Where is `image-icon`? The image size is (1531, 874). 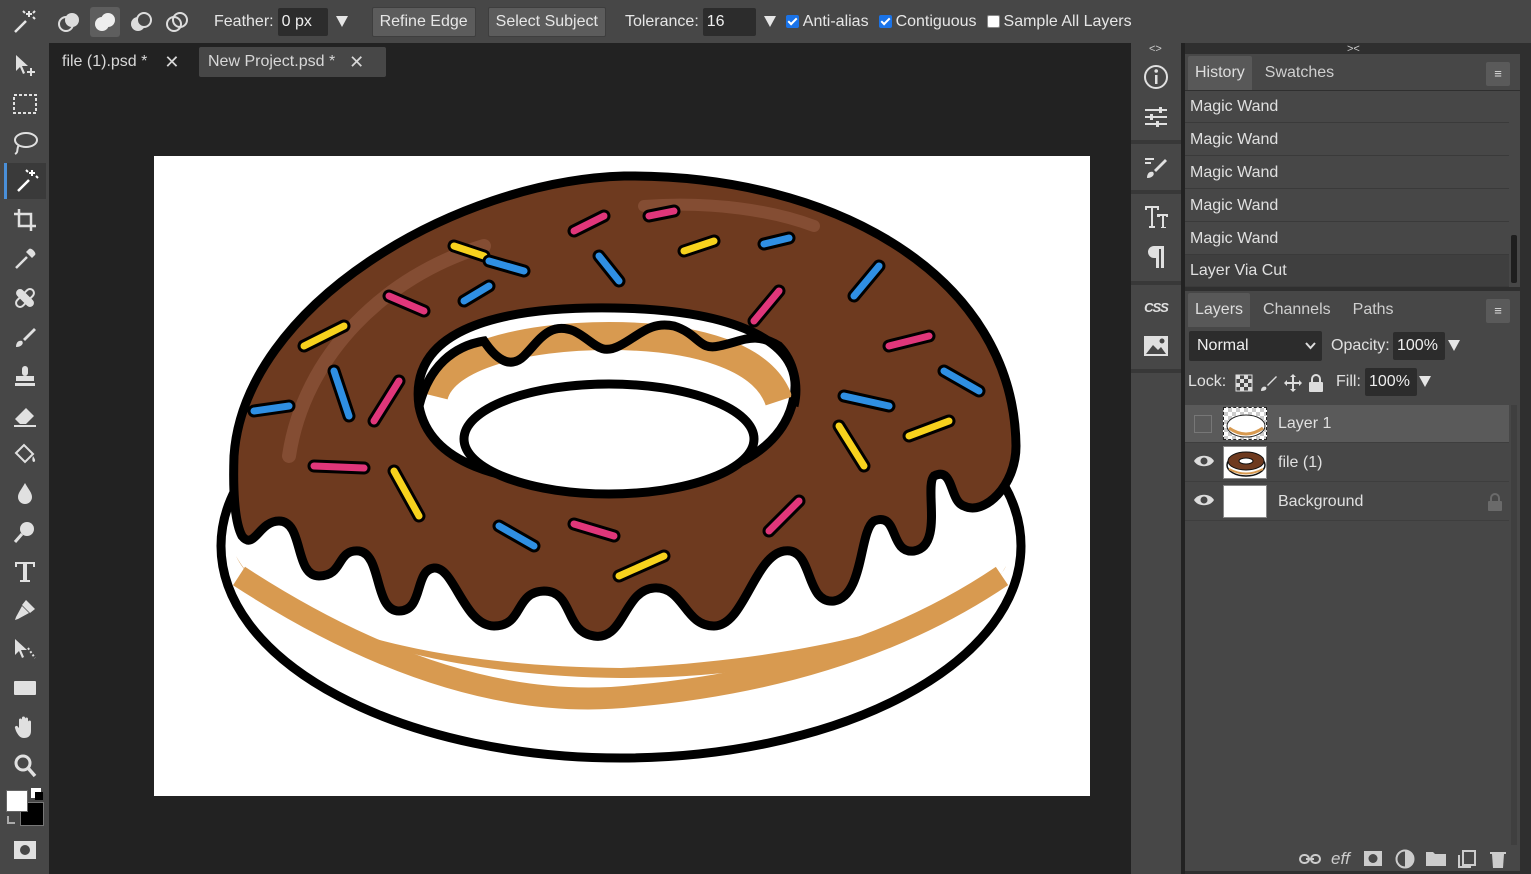
image-icon is located at coordinates (1156, 346).